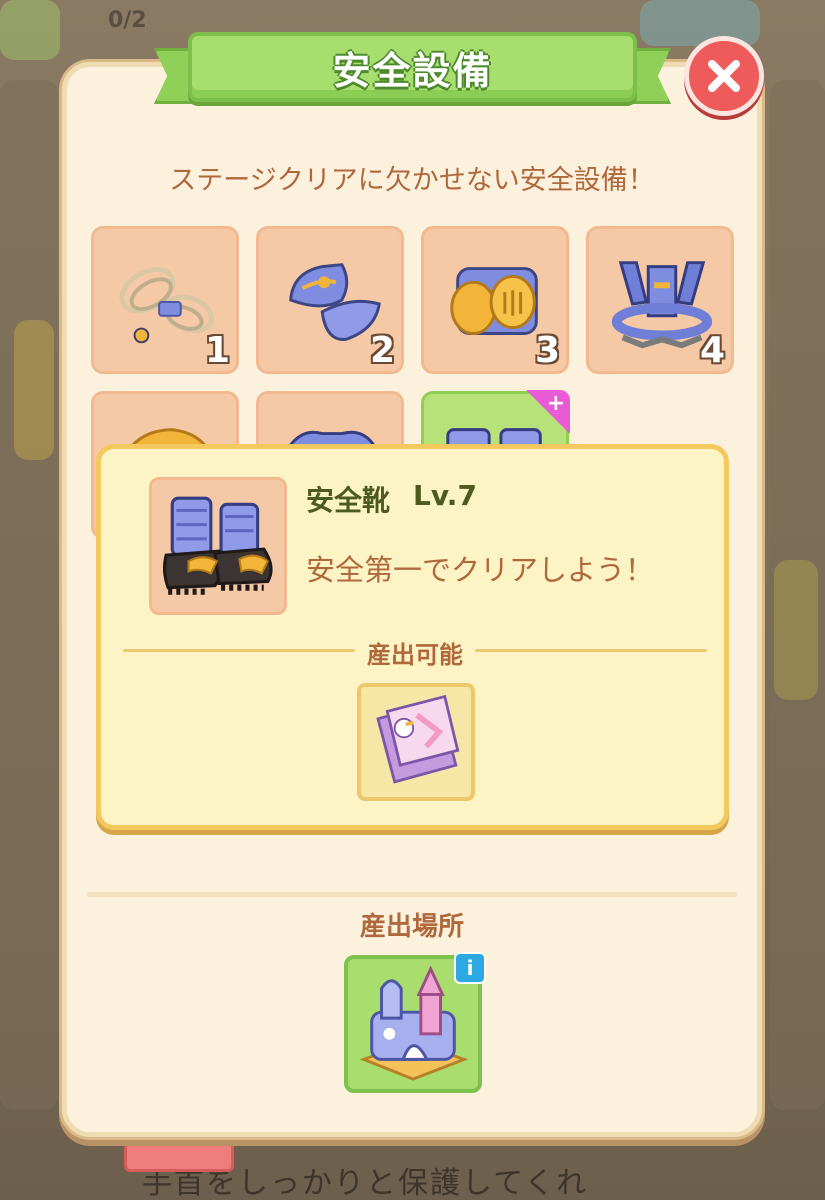 The image size is (825, 1200). Describe the element at coordinates (382, 350) in the screenshot. I see `equipment-count: 2` at that location.